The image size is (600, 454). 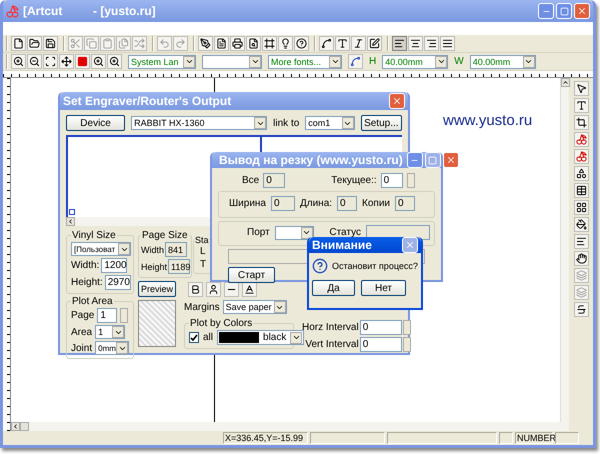 I want to click on person-icon, so click(x=213, y=289).